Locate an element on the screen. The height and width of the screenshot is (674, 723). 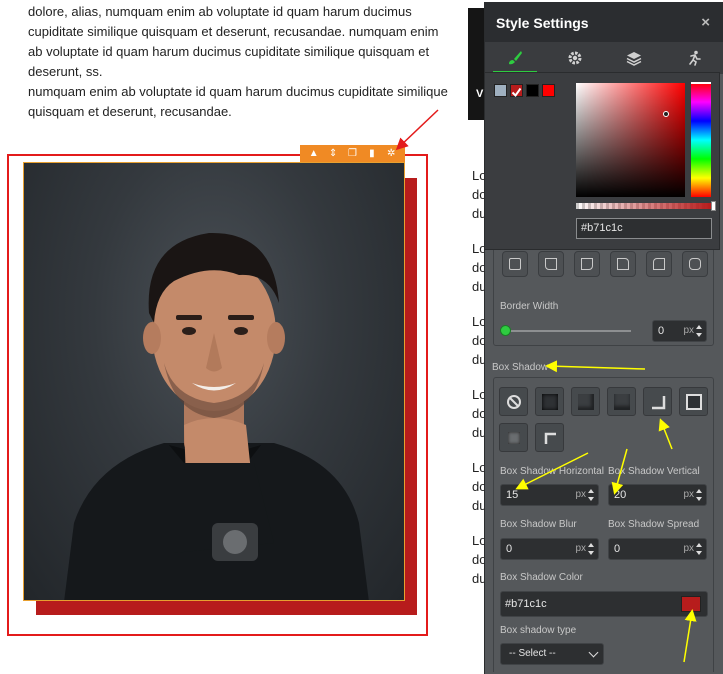
shadow-inset-bottom-button is located at coordinates (621, 401).